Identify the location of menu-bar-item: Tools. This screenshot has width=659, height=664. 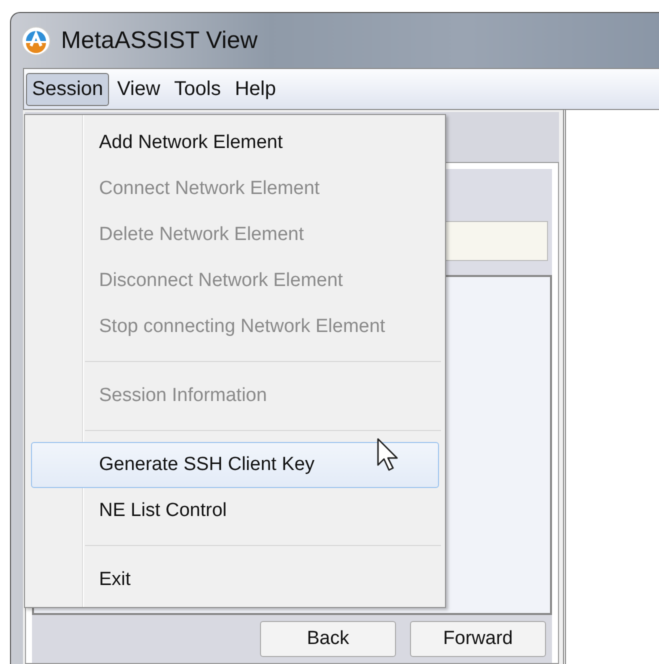
(197, 89).